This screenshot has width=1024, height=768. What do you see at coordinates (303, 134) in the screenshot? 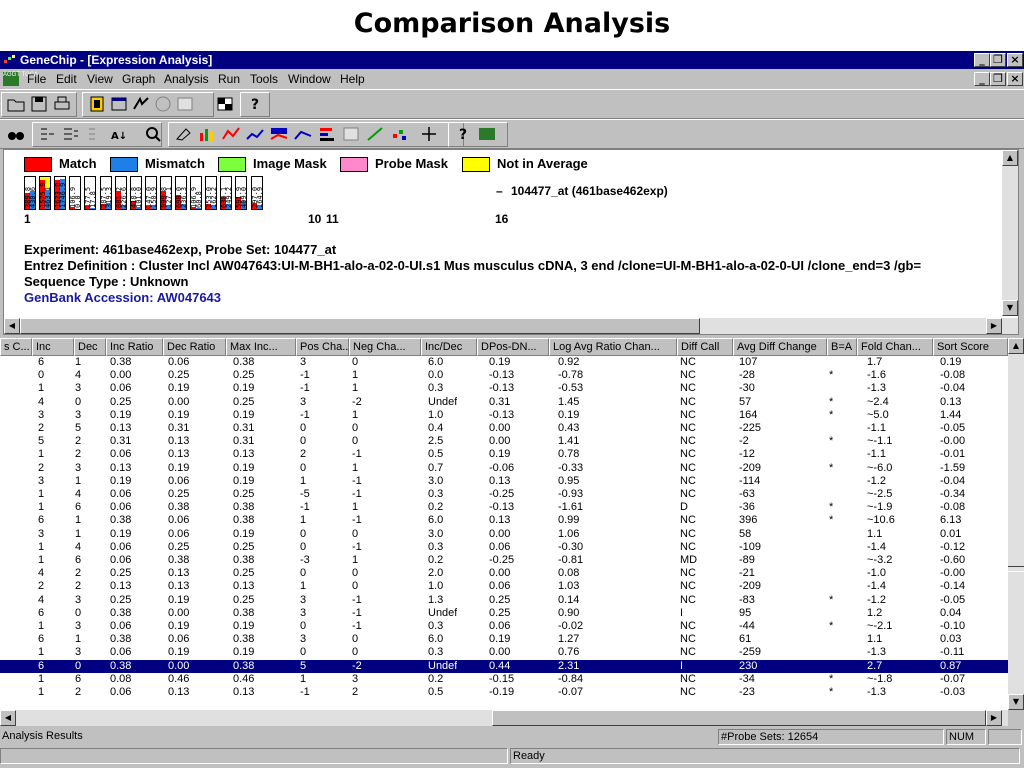
I see `compare-graph-icon` at bounding box center [303, 134].